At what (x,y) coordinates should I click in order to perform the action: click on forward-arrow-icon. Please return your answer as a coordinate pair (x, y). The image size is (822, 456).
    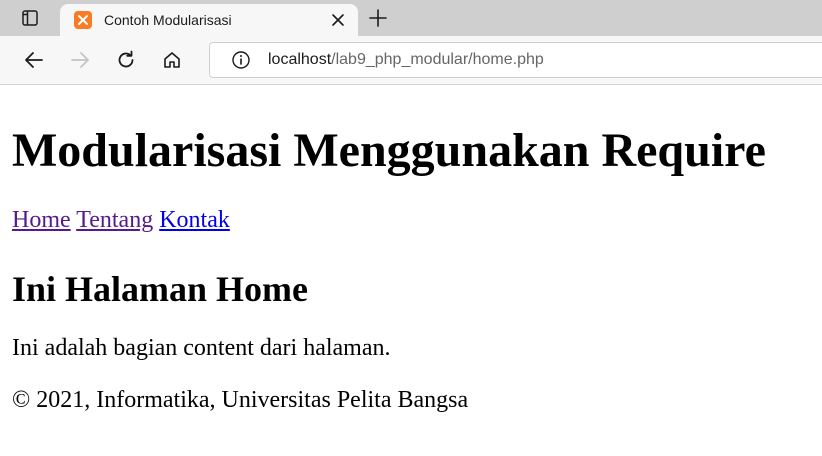
    Looking at the image, I should click on (80, 60).